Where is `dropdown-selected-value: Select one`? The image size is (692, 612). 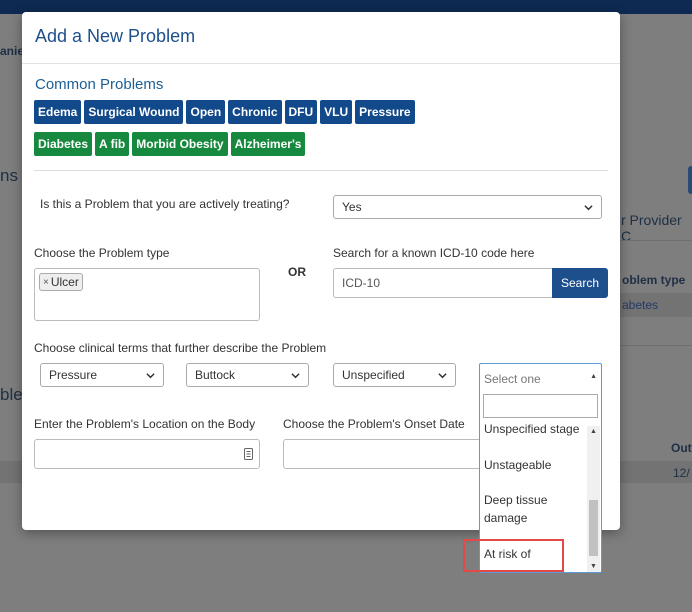 dropdown-selected-value: Select one is located at coordinates (512, 379).